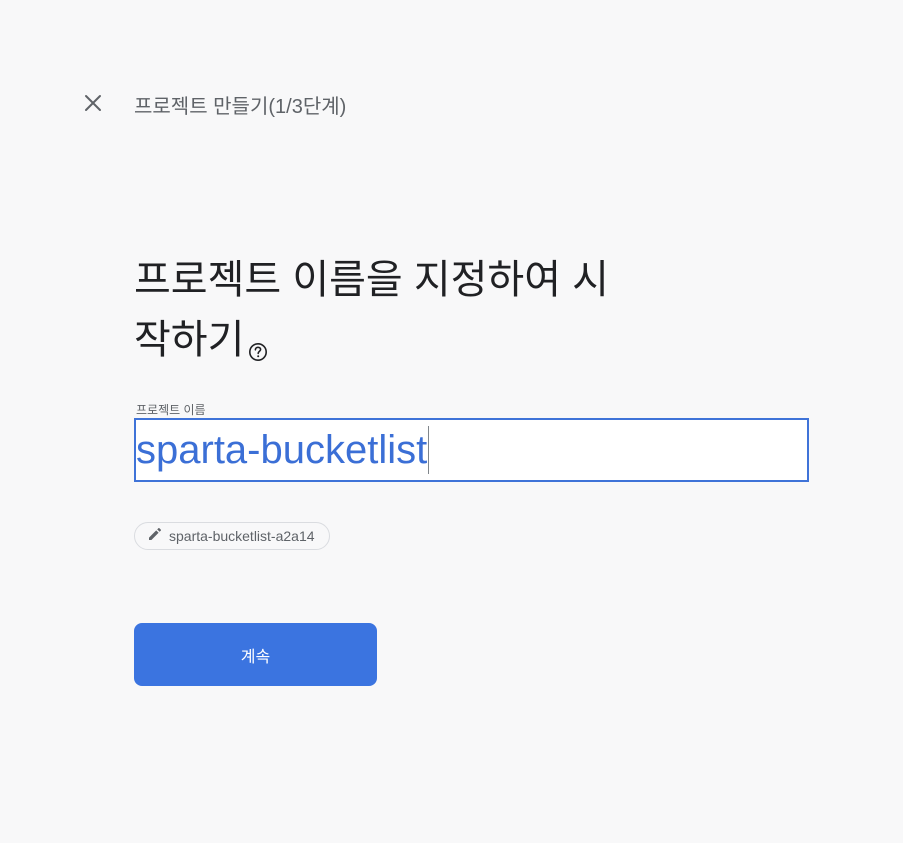  I want to click on close-icon, so click(93, 105).